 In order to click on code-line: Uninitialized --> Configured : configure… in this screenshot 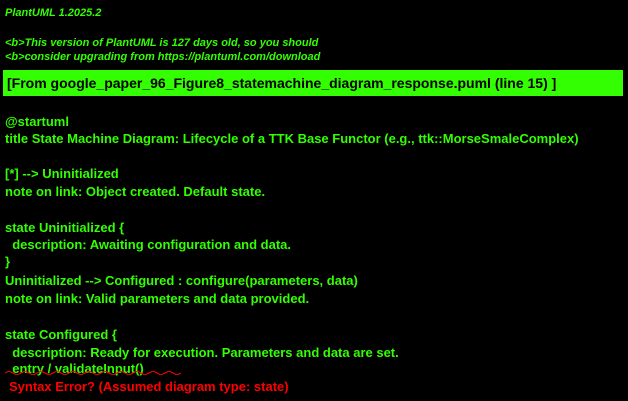, I will do `click(181, 280)`.